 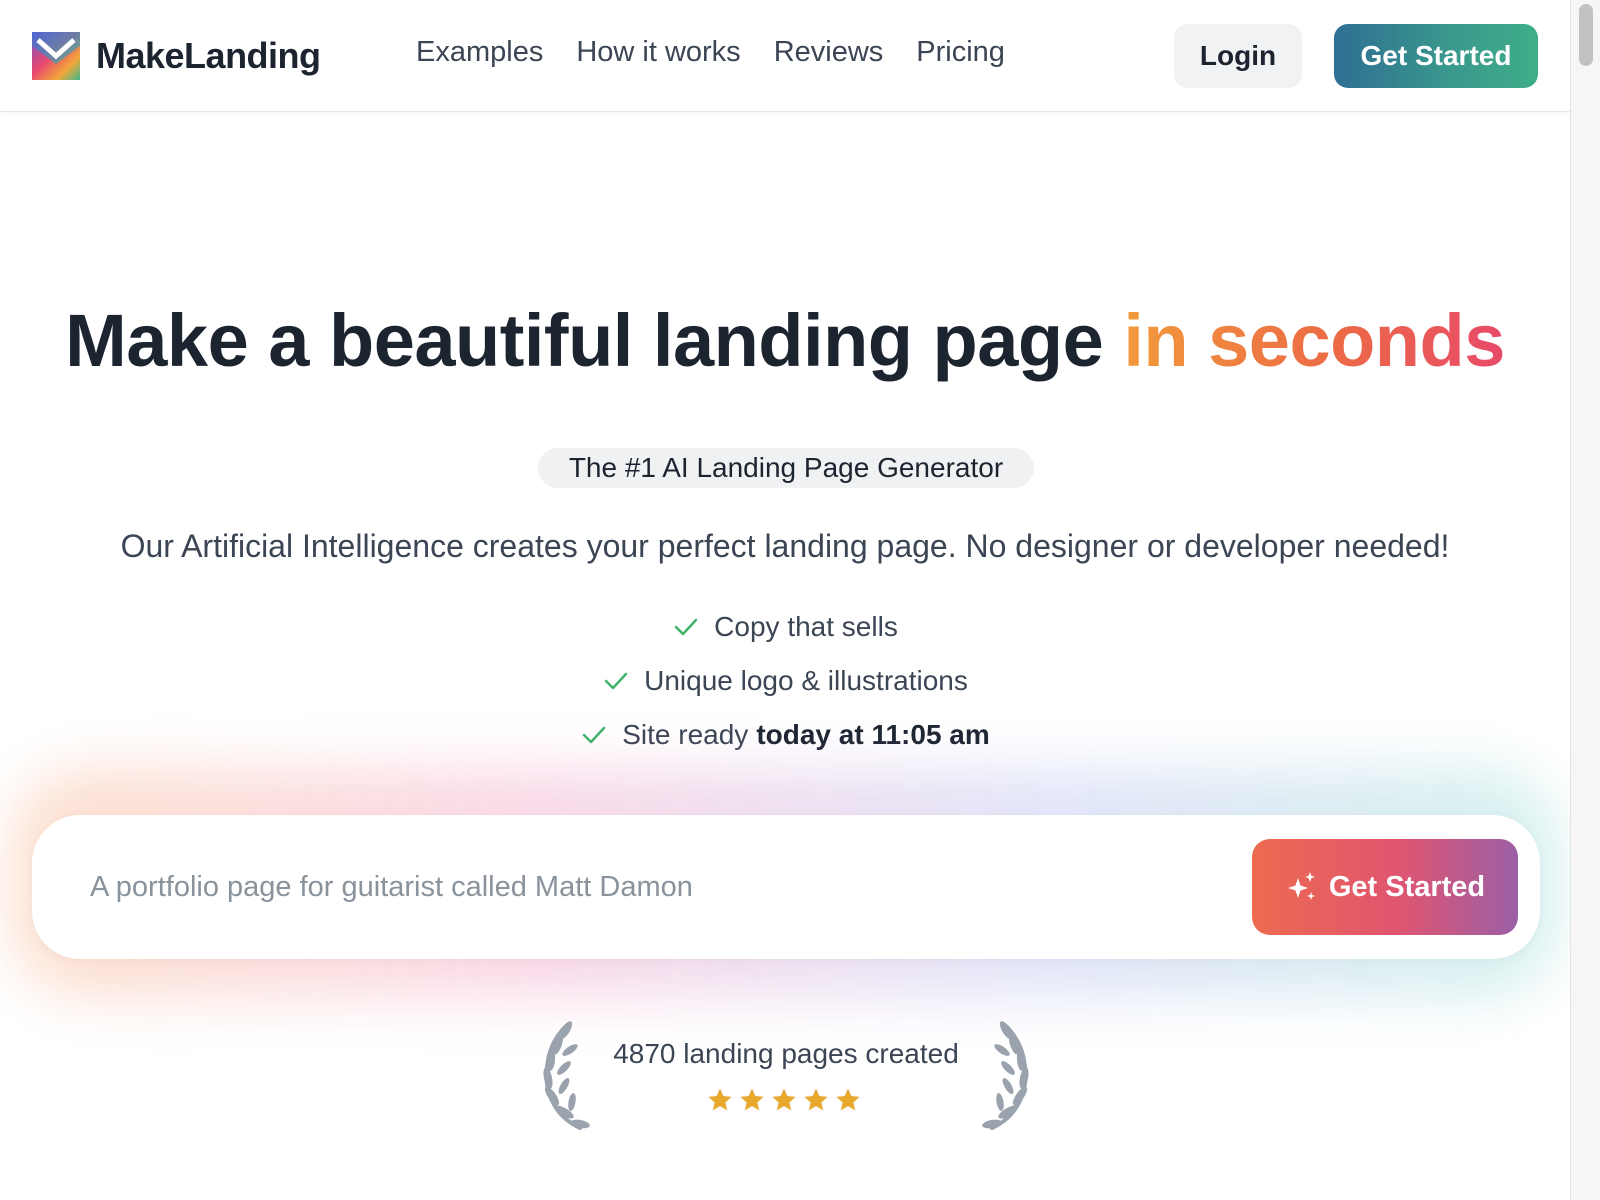 I want to click on hero-title: Make a beautiful landing page in seconds, so click(x=785, y=340).